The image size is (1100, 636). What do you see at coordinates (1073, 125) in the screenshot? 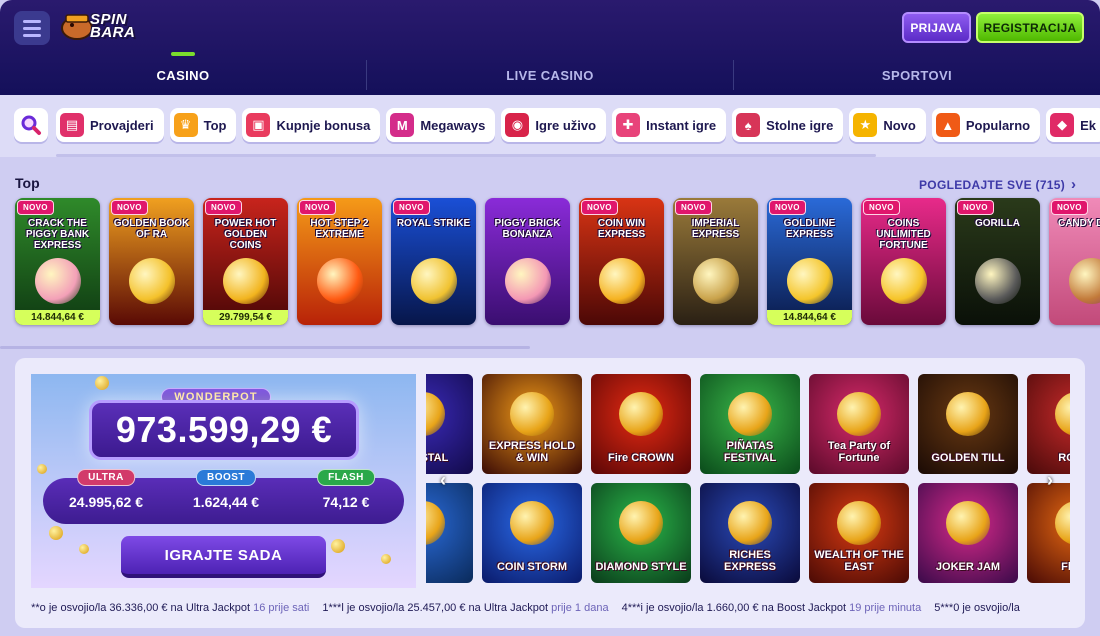
I see `category-ek: ◆ Ek` at bounding box center [1073, 125].